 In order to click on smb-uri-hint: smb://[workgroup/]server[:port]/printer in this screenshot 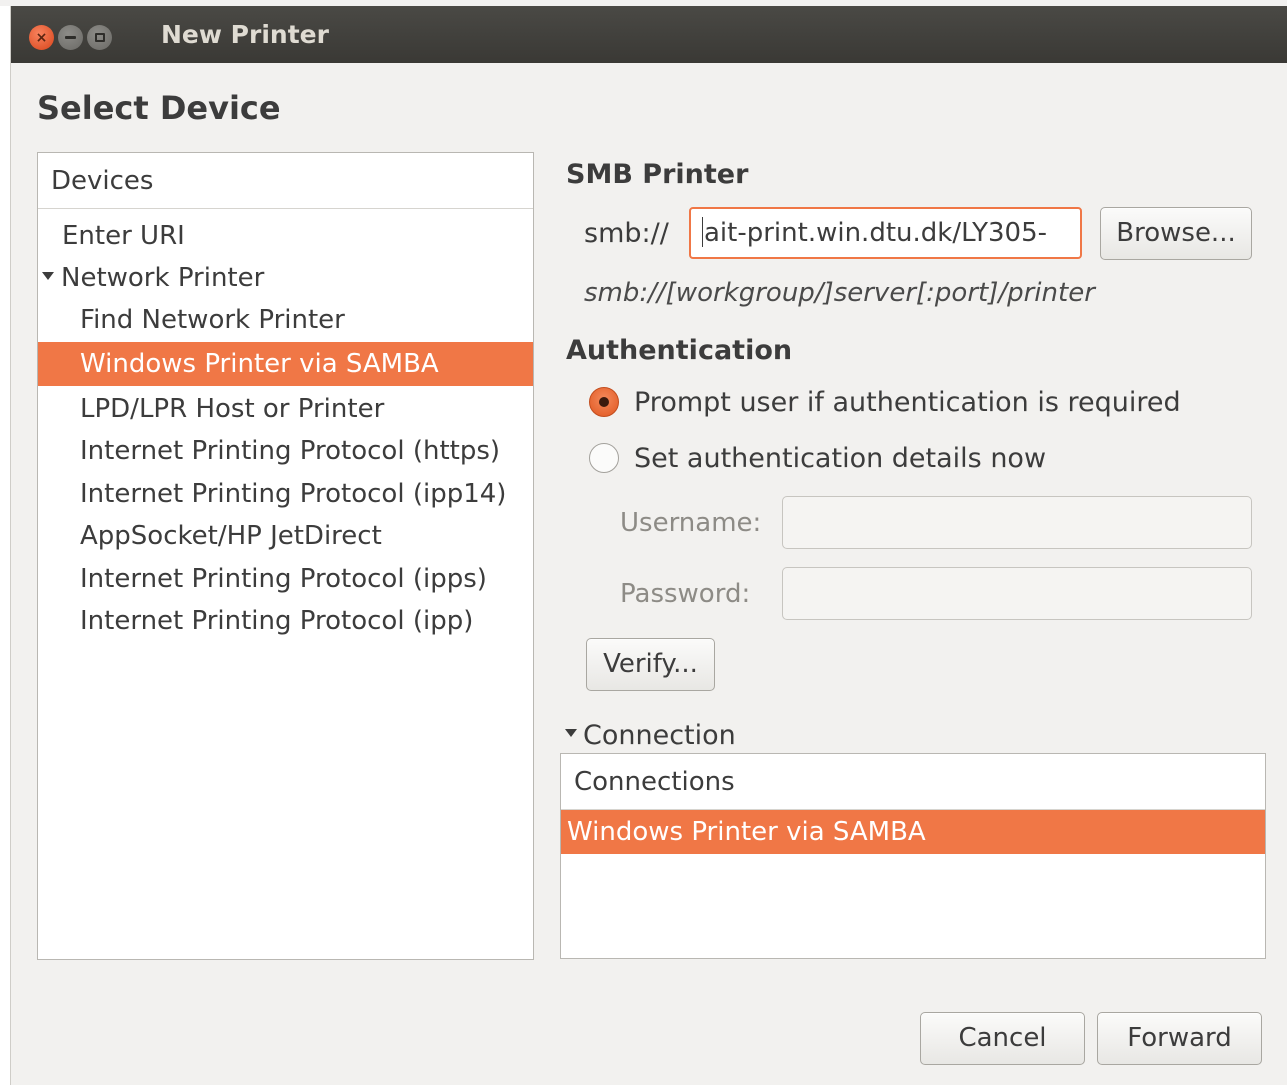, I will do `click(839, 293)`.